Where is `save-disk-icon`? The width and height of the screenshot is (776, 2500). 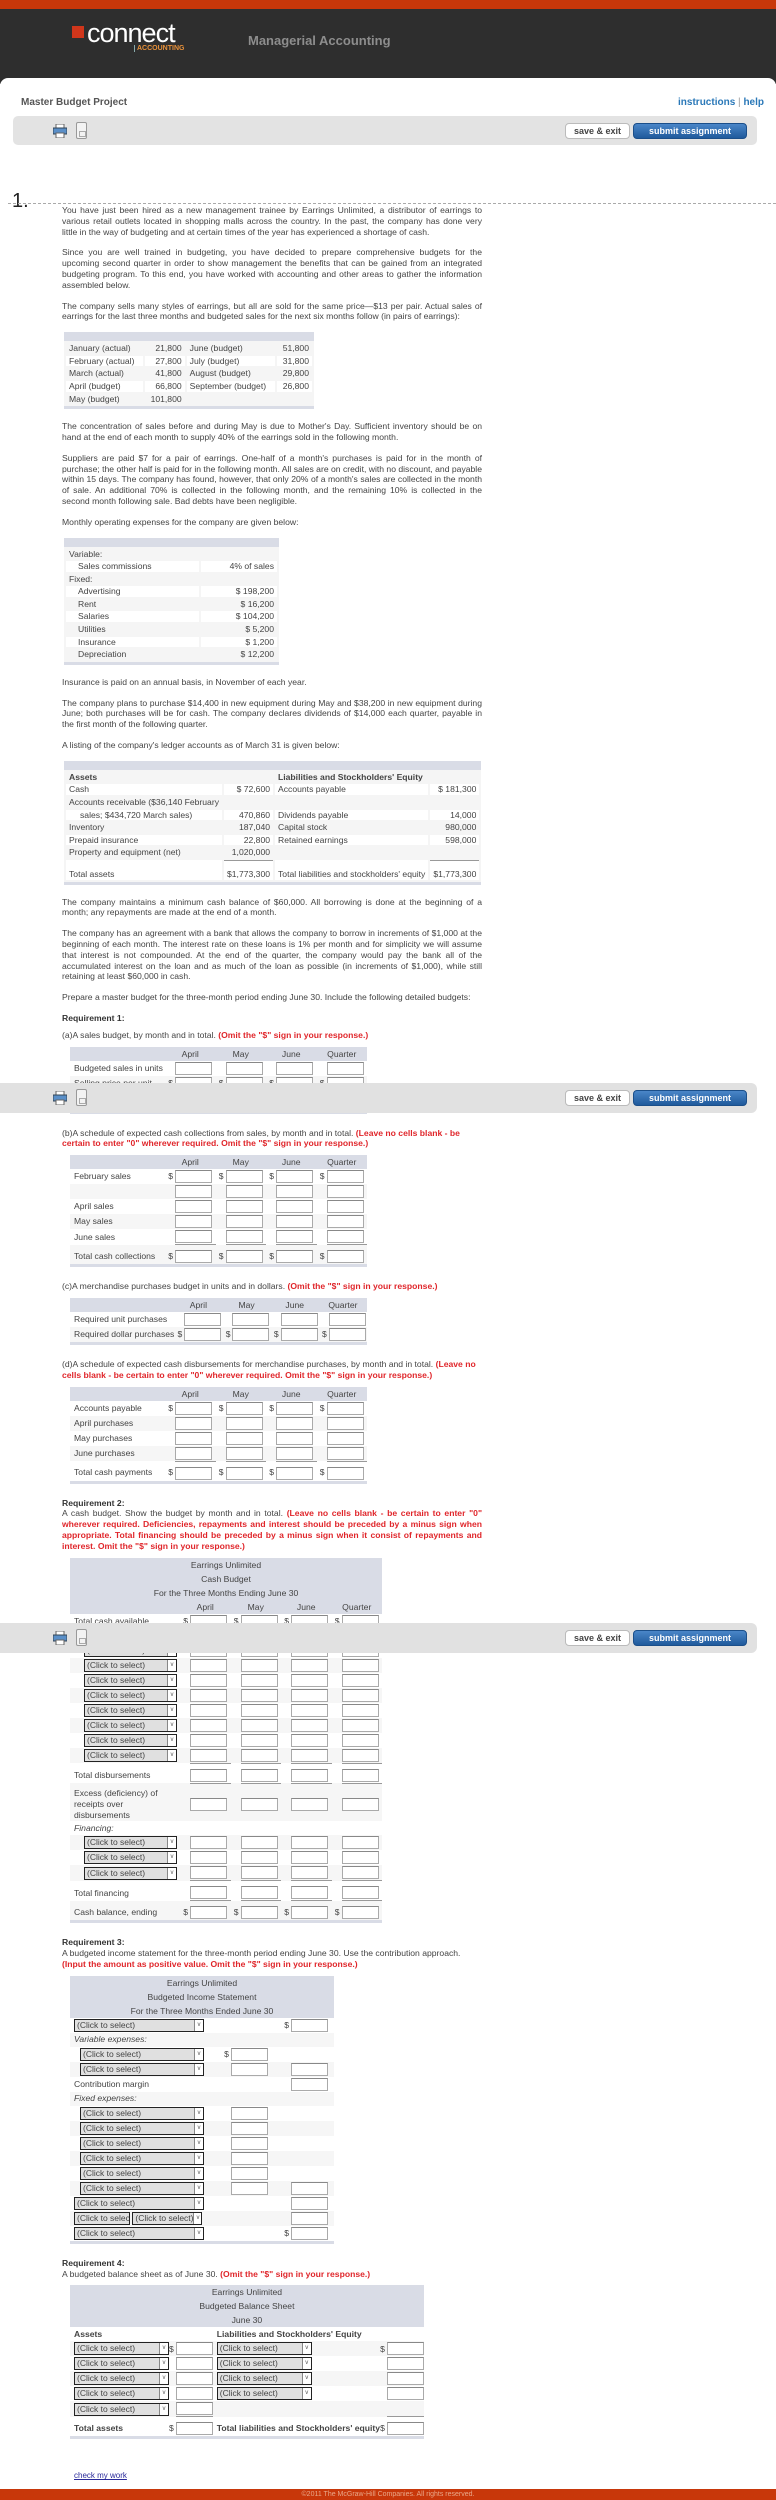
save-disk-icon is located at coordinates (81, 130).